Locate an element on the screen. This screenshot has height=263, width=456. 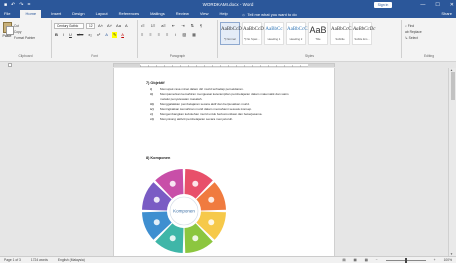
print-layout-icon: ▦ is located at coordinates (354, 260).